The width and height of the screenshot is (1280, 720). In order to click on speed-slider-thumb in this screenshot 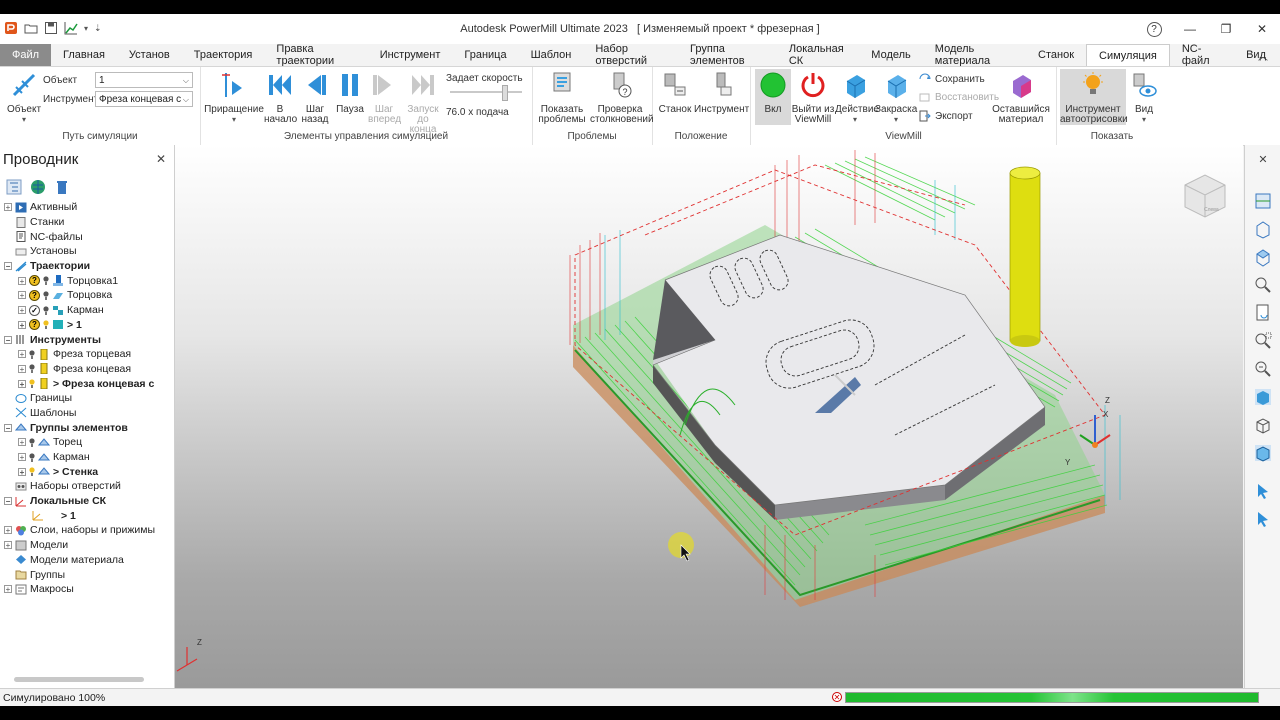, I will do `click(505, 93)`.